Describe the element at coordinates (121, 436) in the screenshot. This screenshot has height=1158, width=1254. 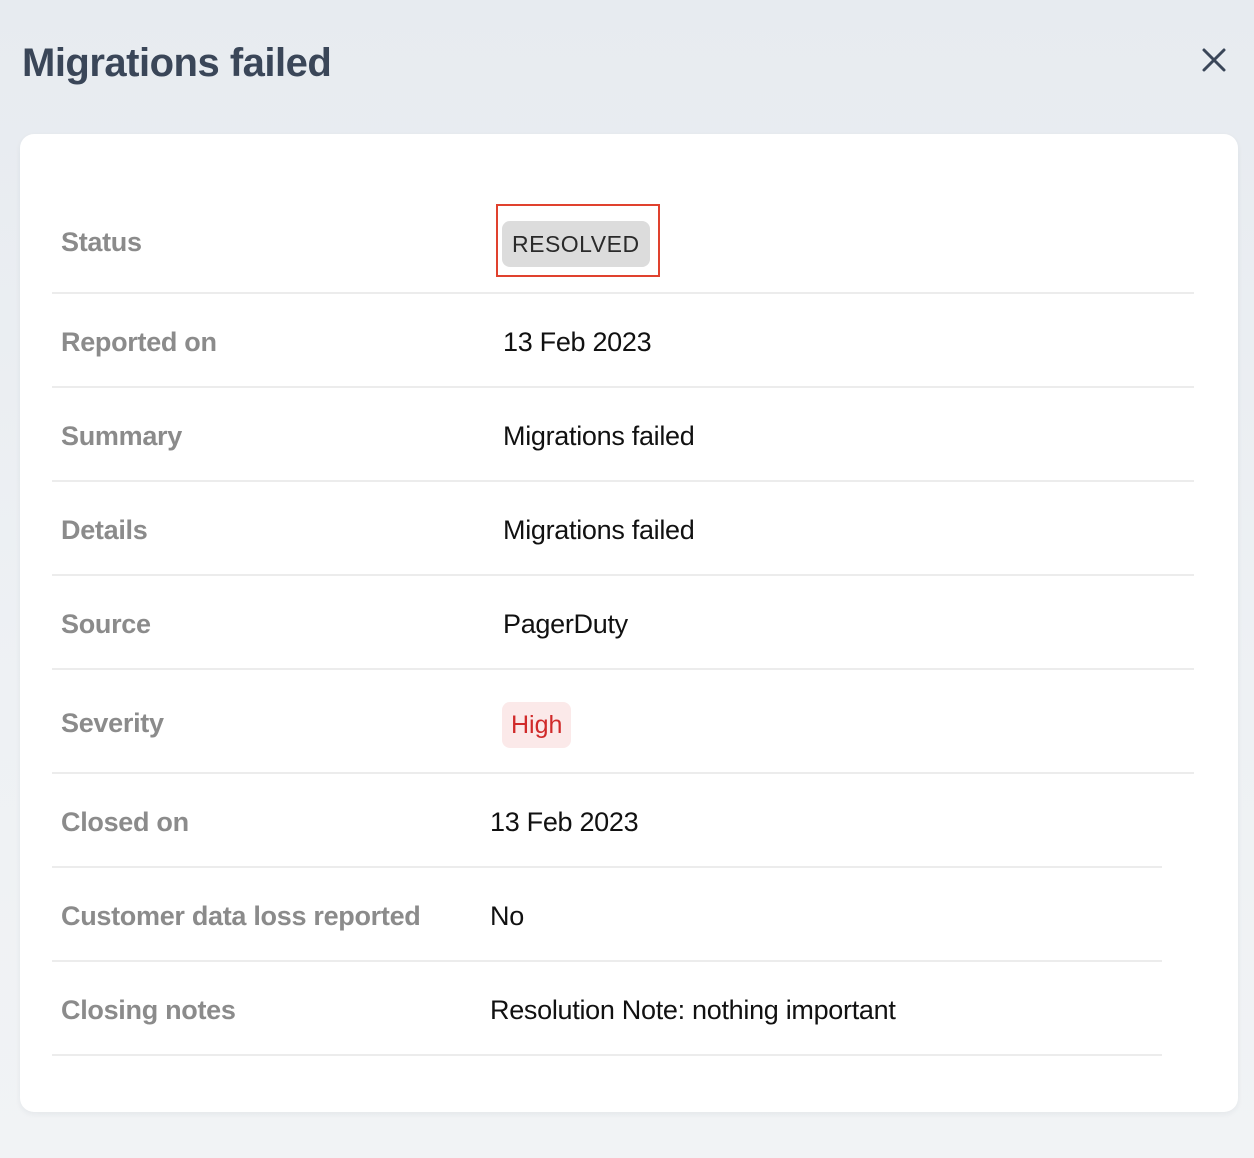
I see `summary-label: Summary` at that location.